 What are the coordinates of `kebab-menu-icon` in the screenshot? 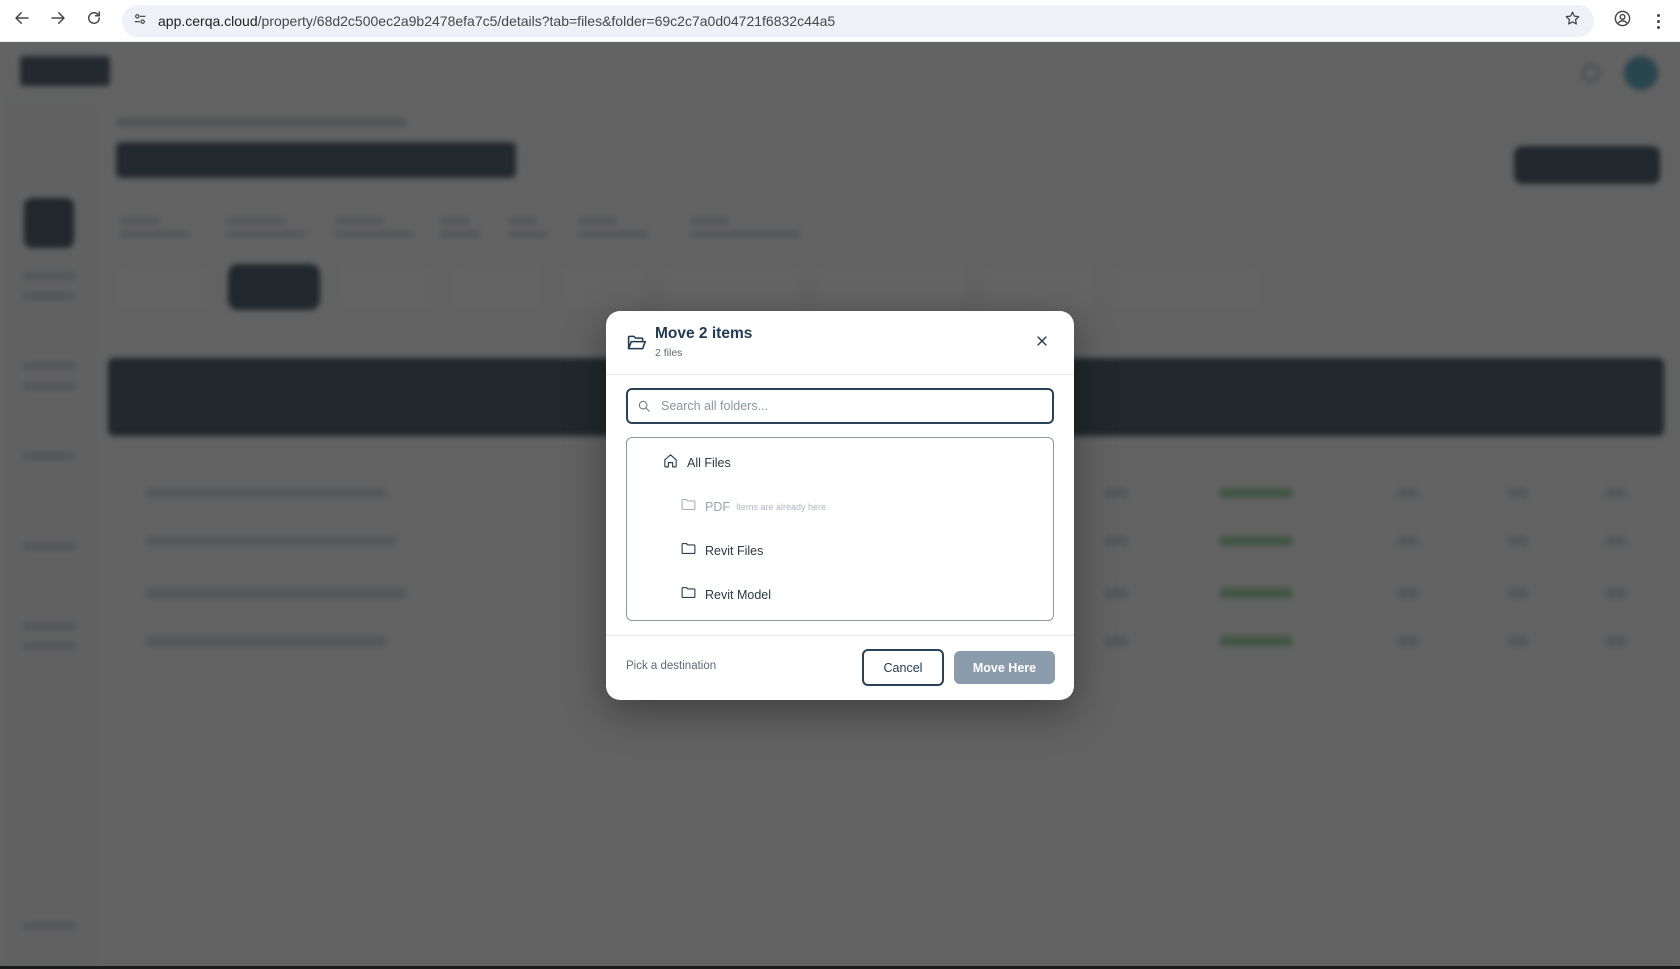 It's located at (1658, 21).